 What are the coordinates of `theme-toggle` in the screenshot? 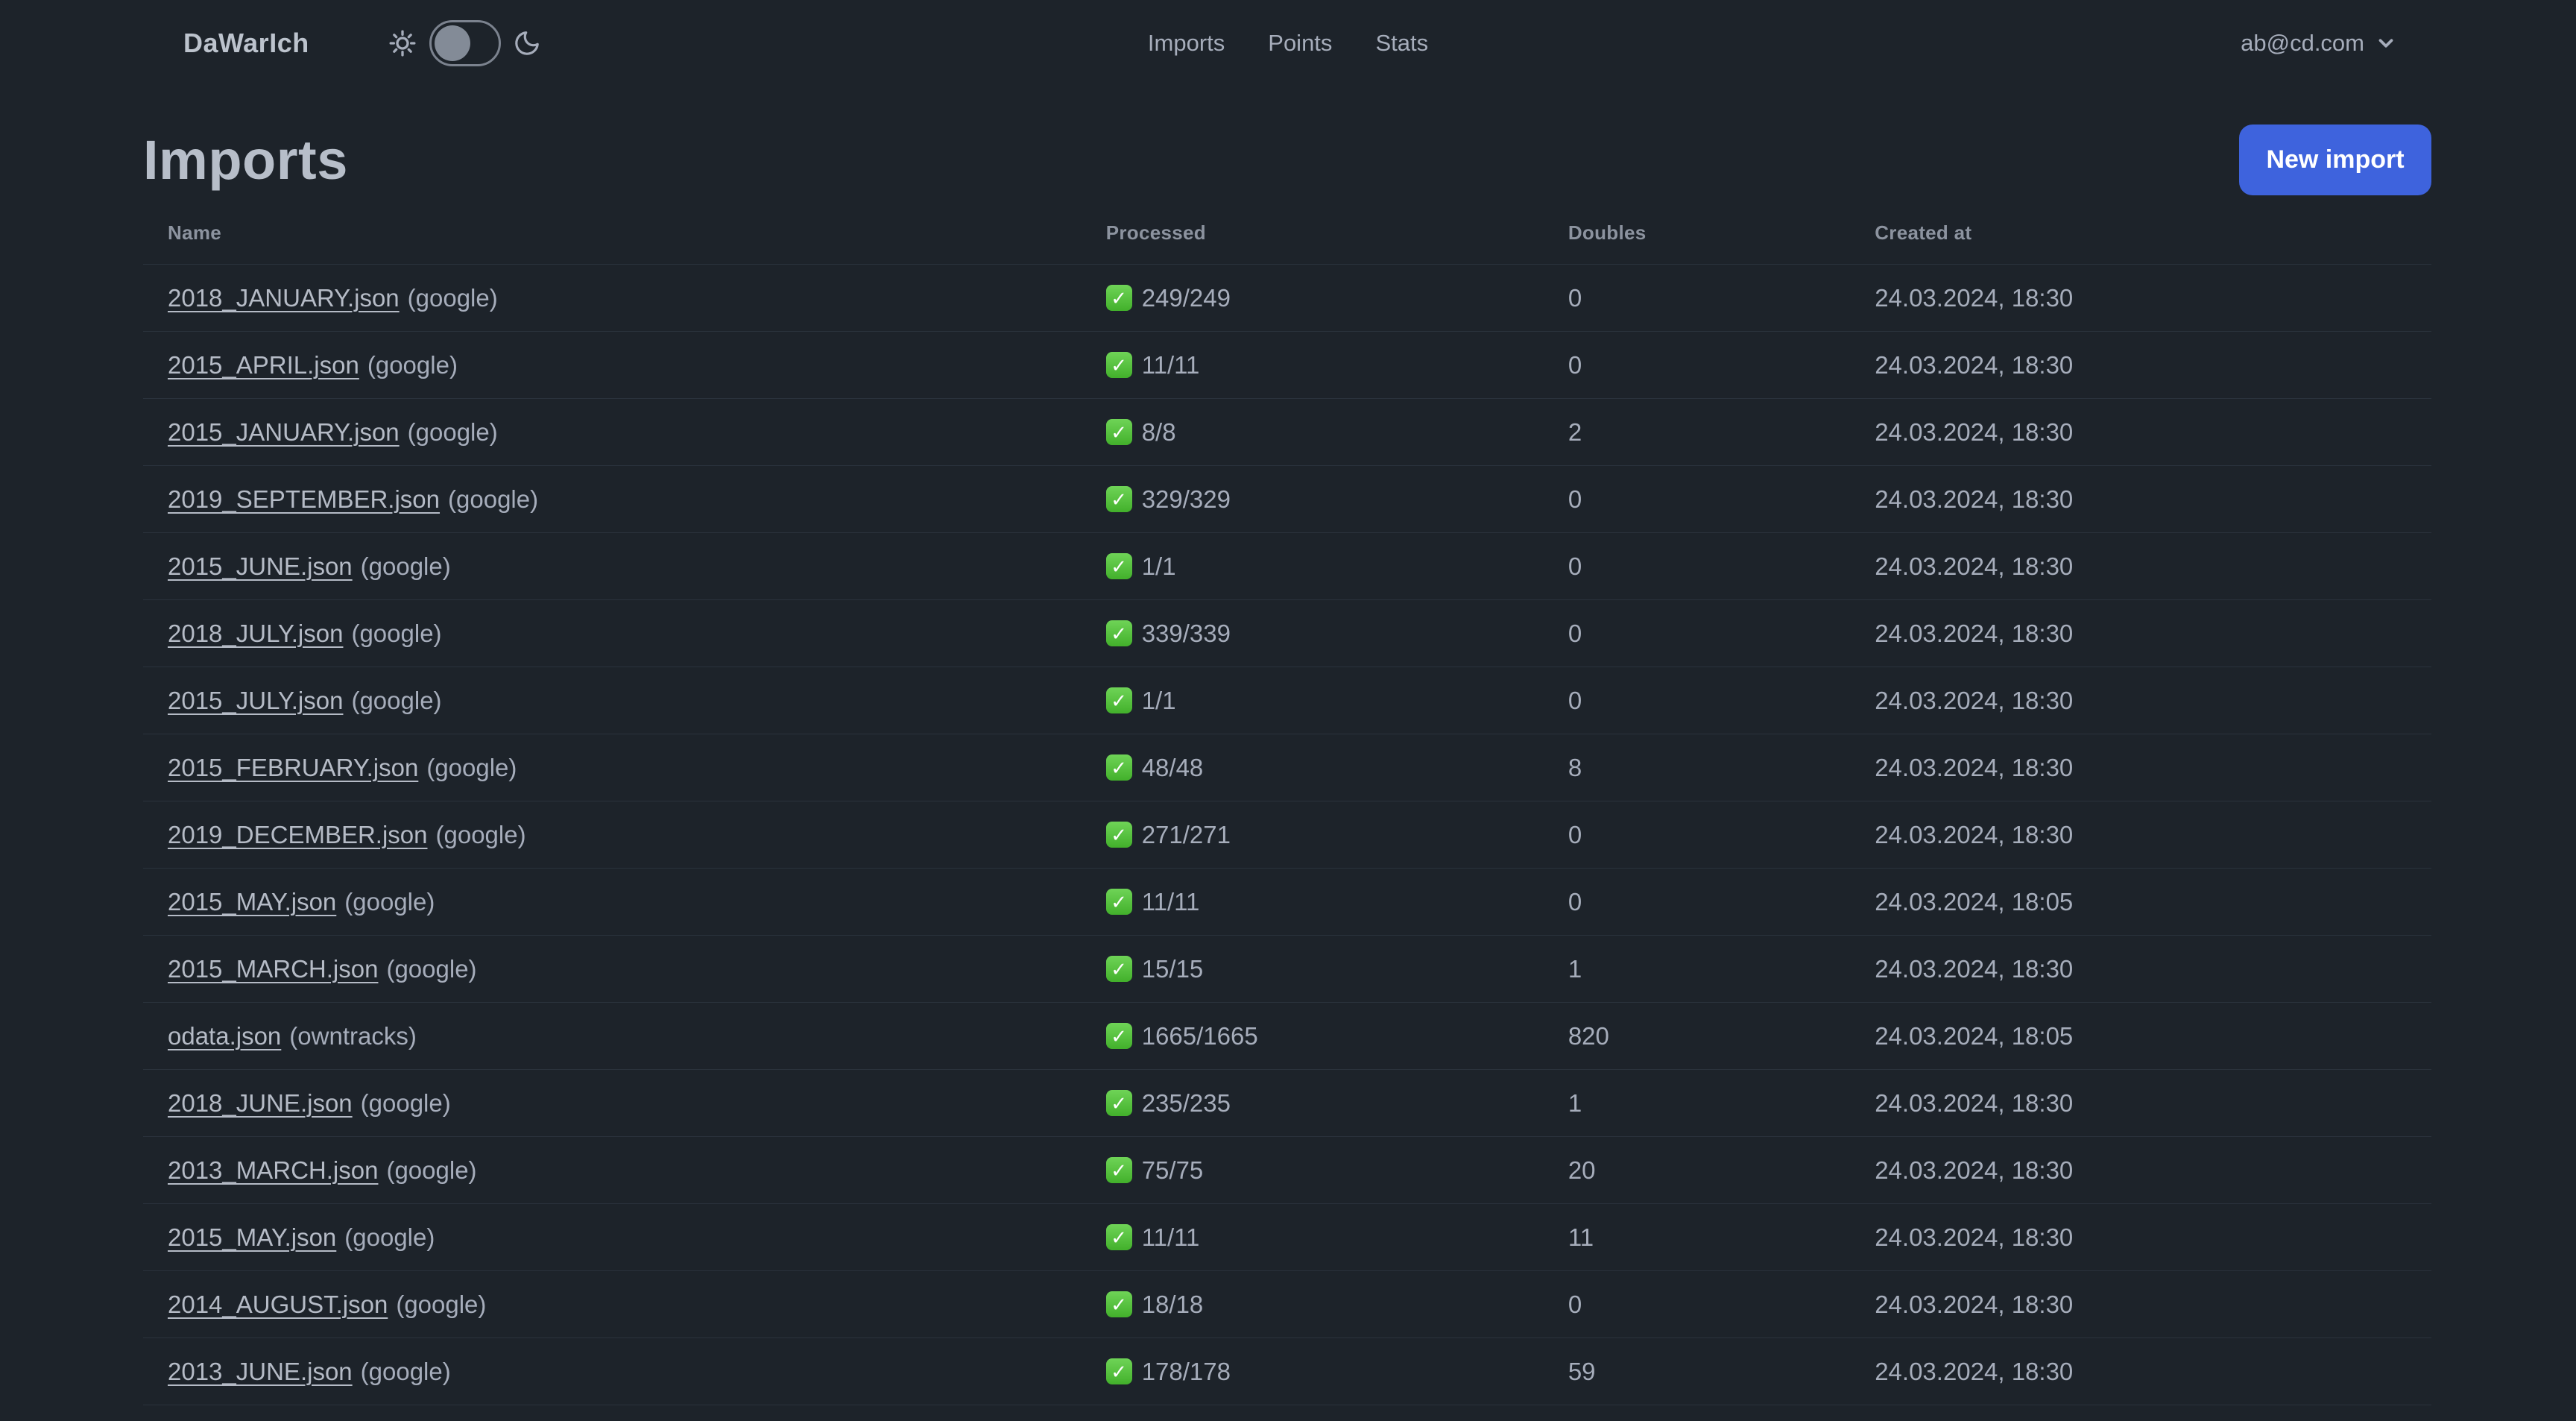 It's located at (465, 42).